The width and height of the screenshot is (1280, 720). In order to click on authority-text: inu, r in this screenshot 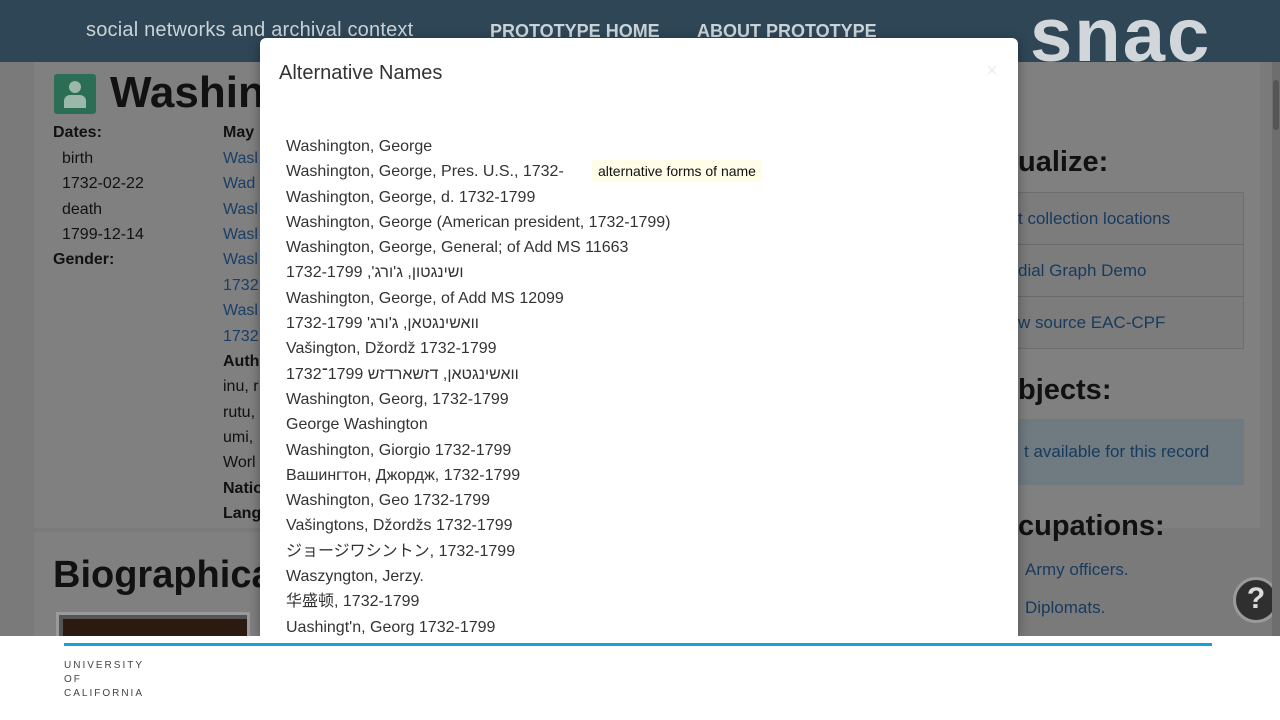, I will do `click(241, 386)`.